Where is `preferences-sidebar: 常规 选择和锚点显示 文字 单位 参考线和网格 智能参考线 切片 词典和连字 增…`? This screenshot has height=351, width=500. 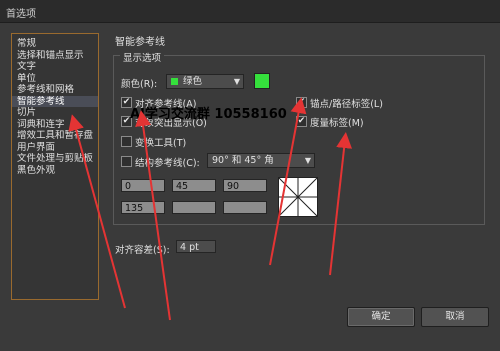
preferences-sidebar: 常规 选择和锚点显示 文字 单位 参考线和网格 智能参考线 切片 词典和连字 增… is located at coordinates (55, 166).